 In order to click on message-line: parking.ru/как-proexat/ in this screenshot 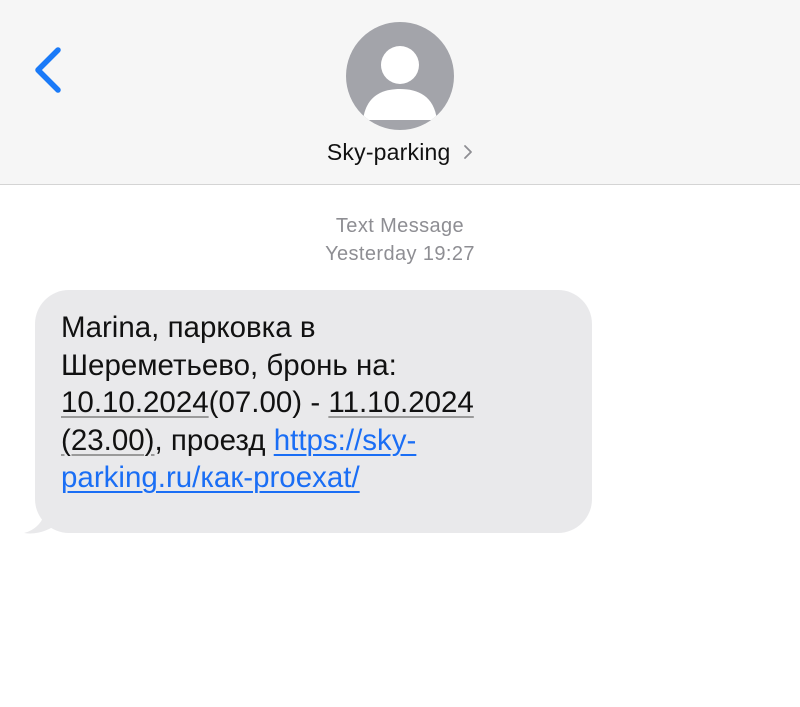, I will do `click(316, 478)`.